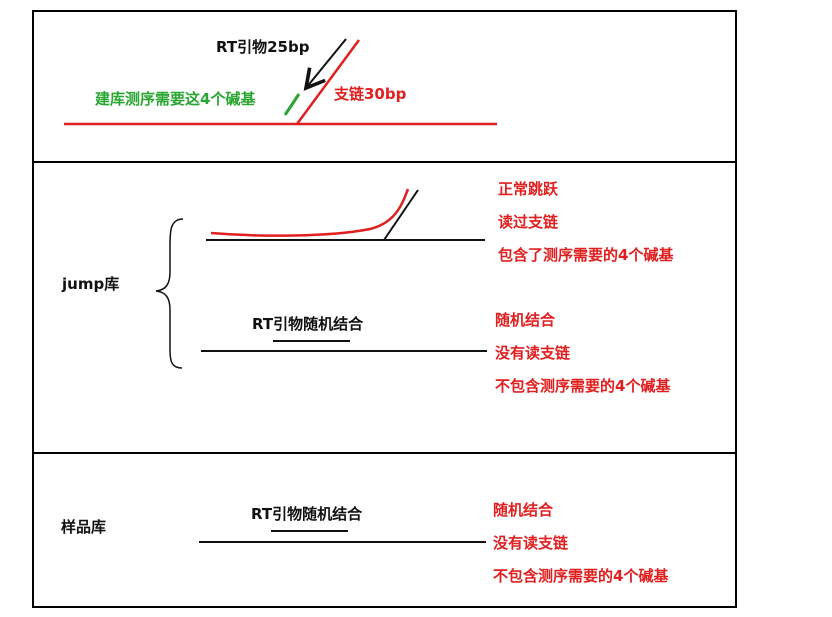 The height and width of the screenshot is (617, 832). Describe the element at coordinates (401, 215) in the screenshot. I see `jump-branch-strand` at that location.